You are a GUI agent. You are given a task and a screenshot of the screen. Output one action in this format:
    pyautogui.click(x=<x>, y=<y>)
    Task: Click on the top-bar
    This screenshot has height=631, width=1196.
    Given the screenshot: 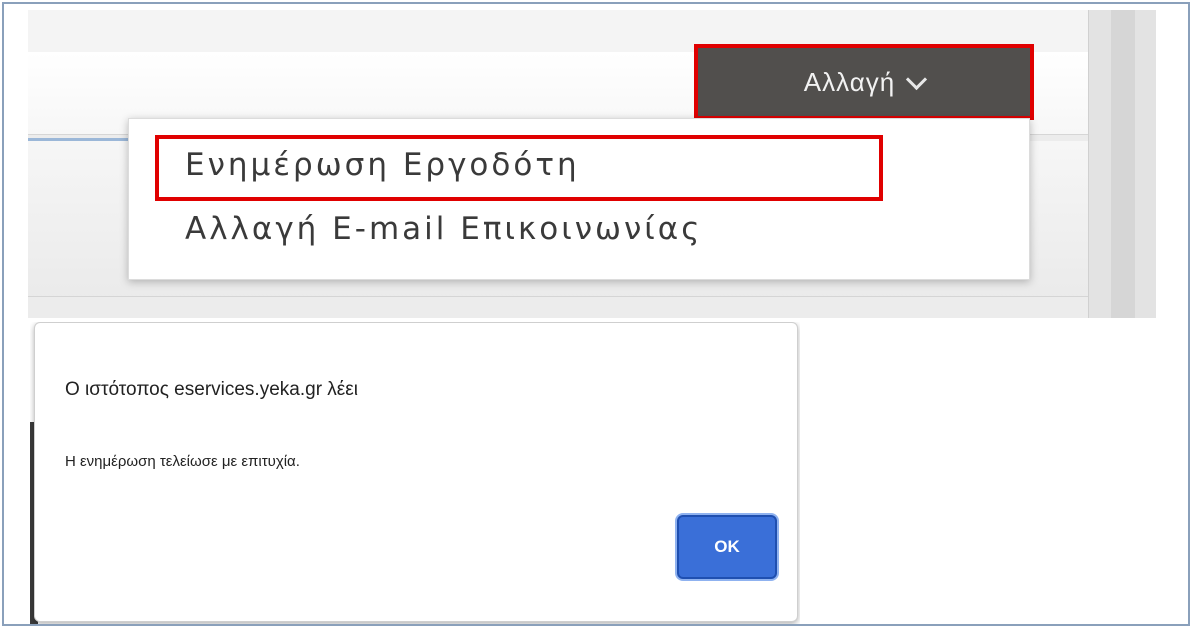 What is the action you would take?
    pyautogui.click(x=558, y=31)
    